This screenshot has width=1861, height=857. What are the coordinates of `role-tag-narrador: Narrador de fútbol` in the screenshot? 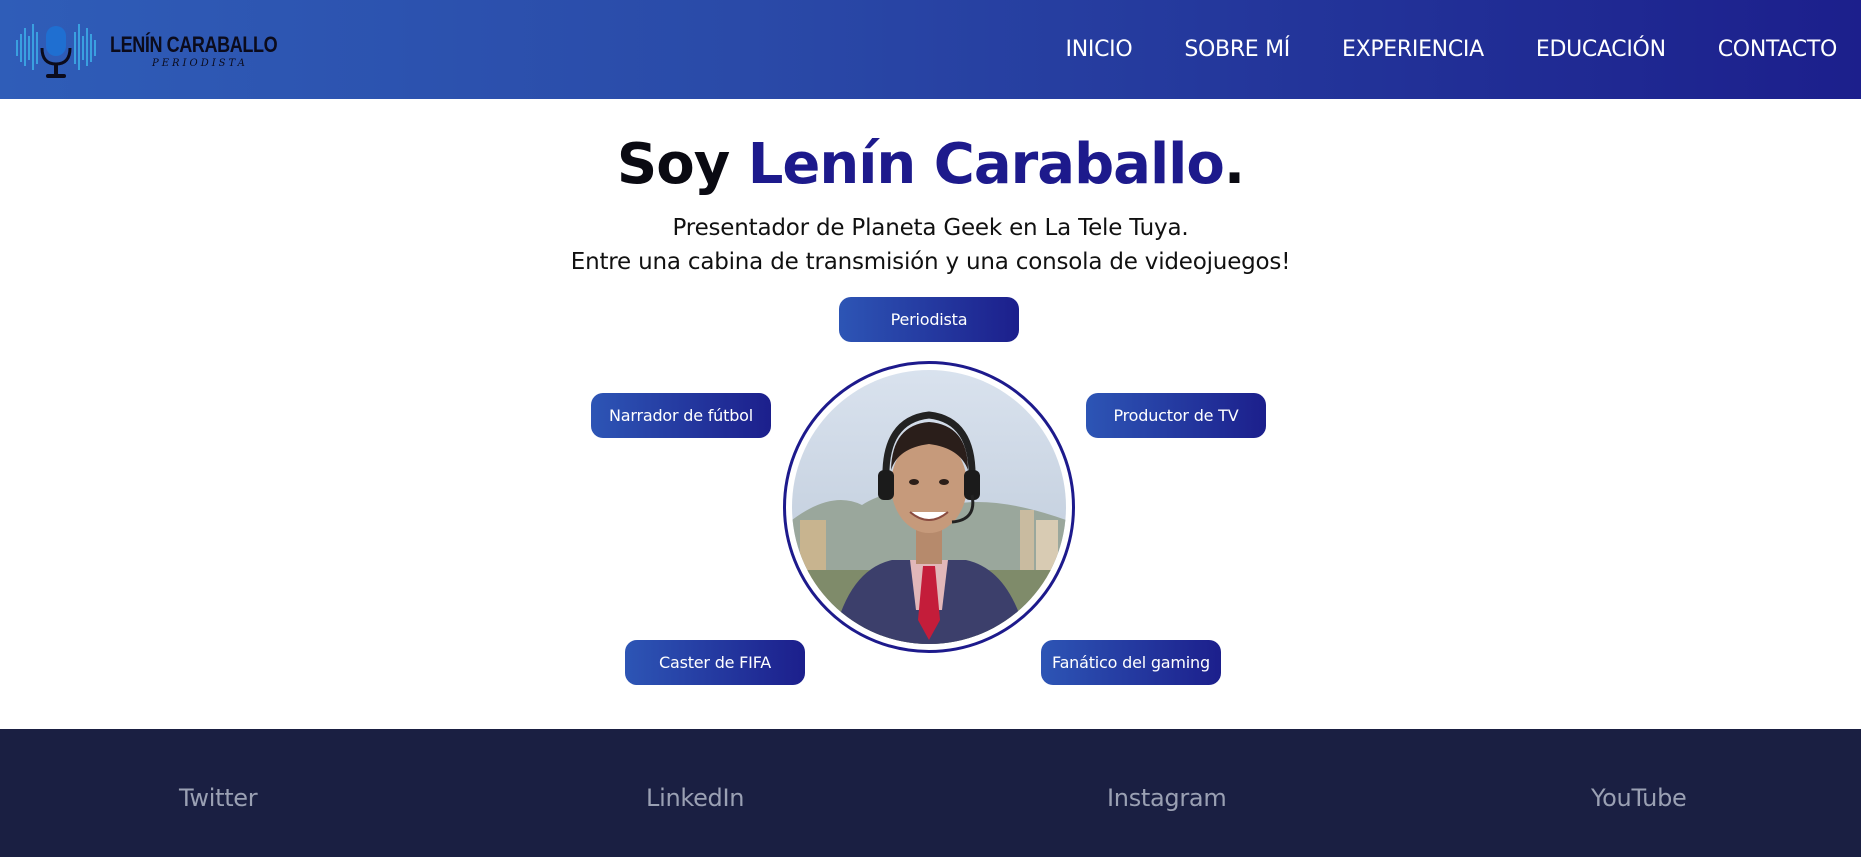 It's located at (681, 415).